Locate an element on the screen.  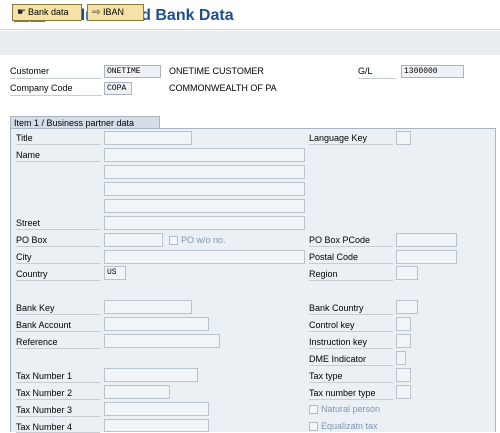
po-wo-no-checkbox is located at coordinates (173, 240).